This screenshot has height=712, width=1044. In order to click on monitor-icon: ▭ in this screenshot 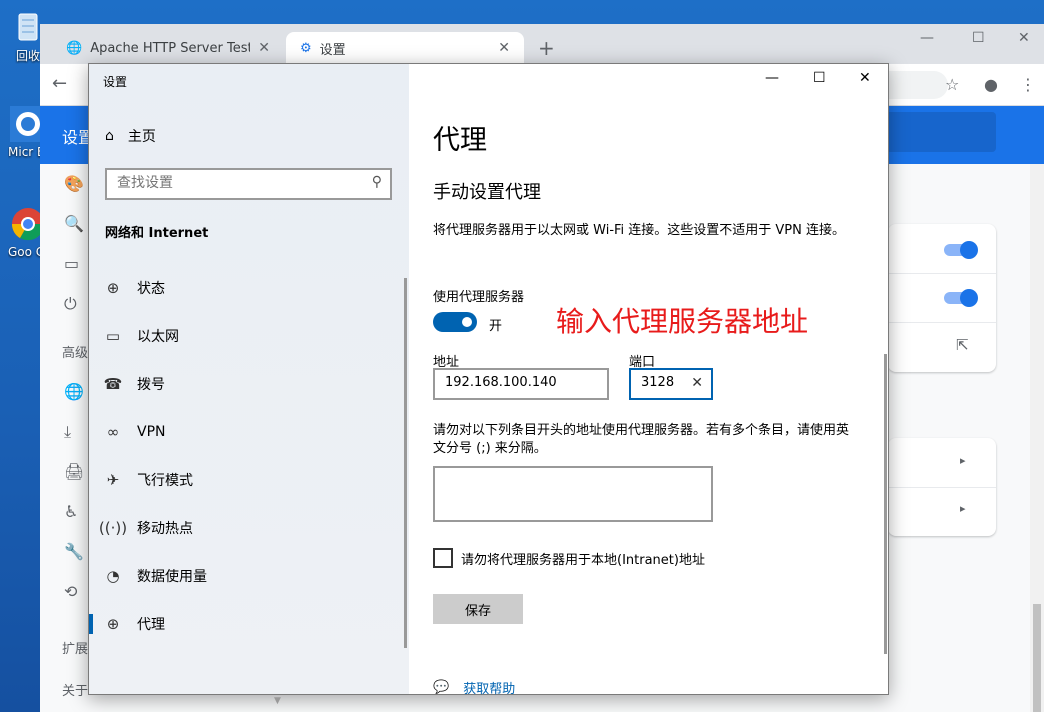, I will do `click(113, 336)`.